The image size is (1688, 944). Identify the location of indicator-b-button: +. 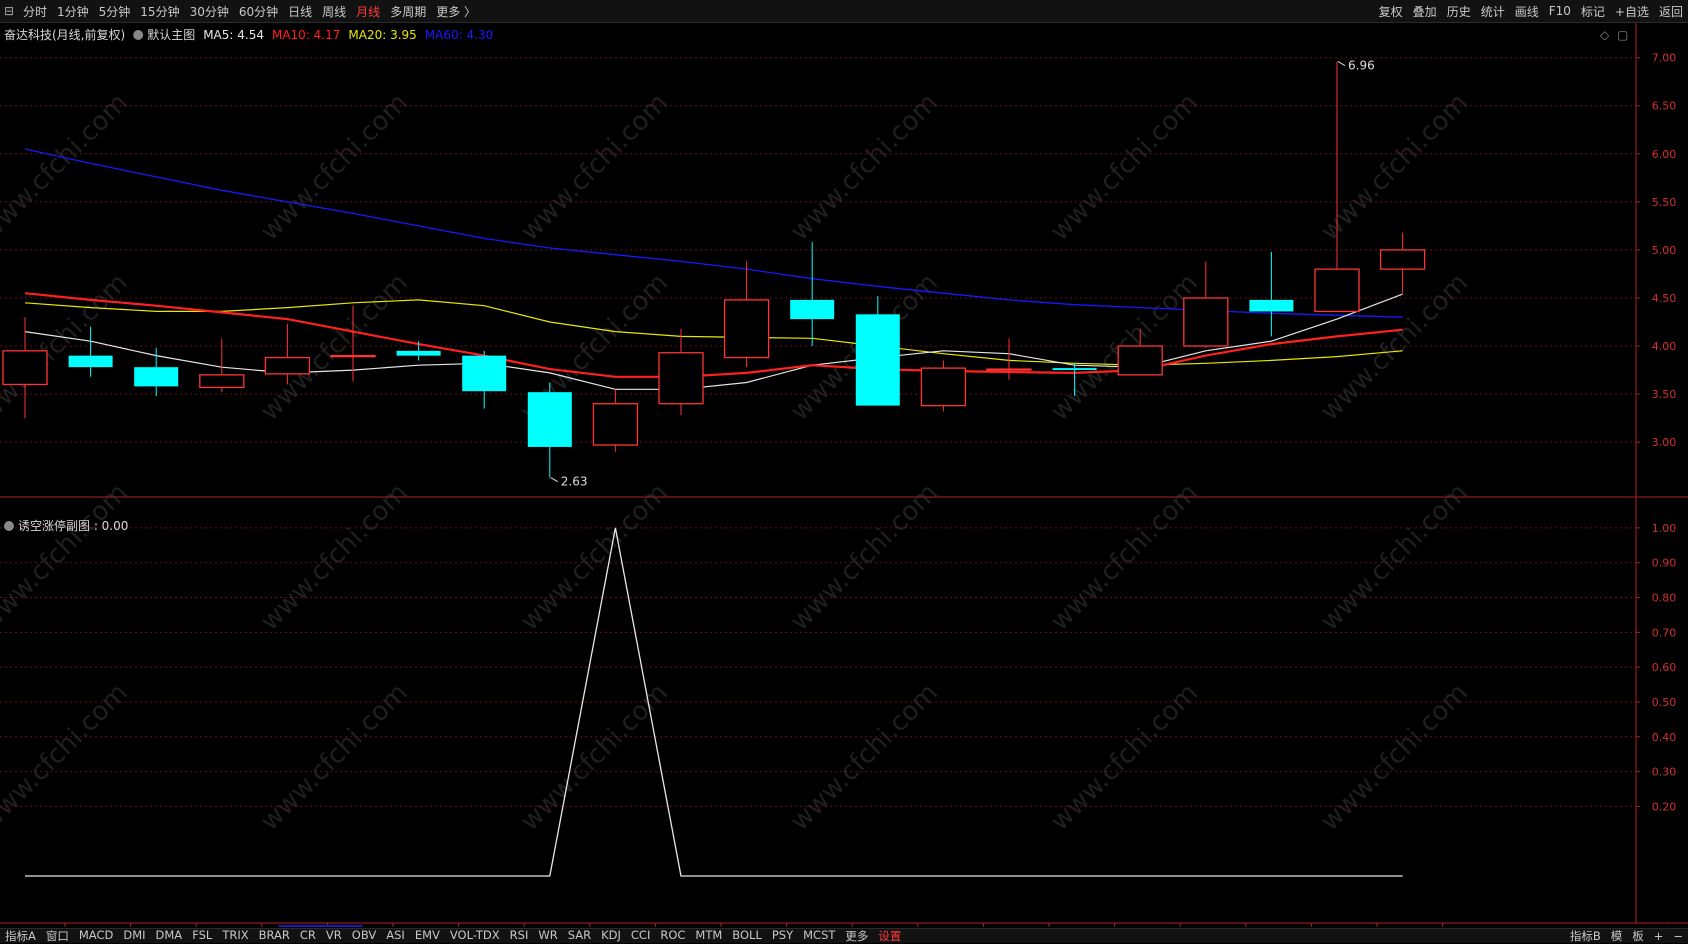
(1659, 936).